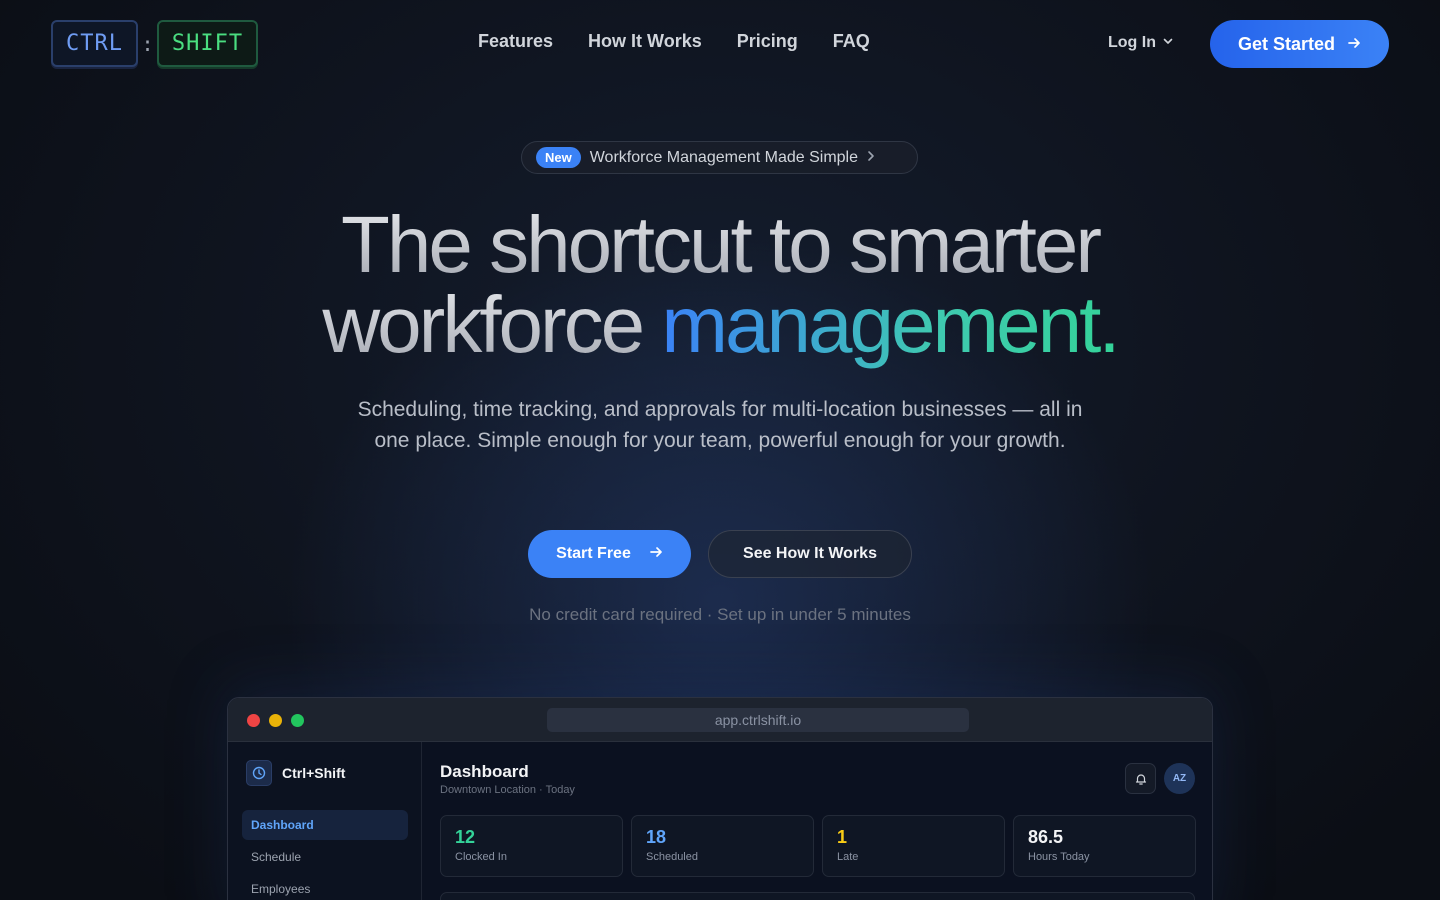 The width and height of the screenshot is (1440, 900). I want to click on stat-card-clocked-in: 12 Clocked In, so click(531, 846).